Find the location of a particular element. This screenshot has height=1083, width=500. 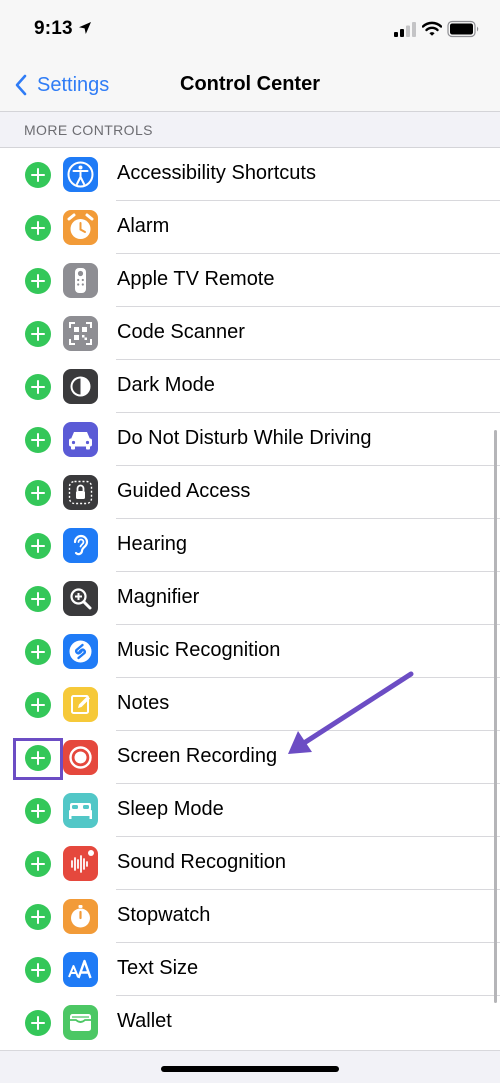

row-label: Accessibility Shortcuts is located at coordinates (216, 173).